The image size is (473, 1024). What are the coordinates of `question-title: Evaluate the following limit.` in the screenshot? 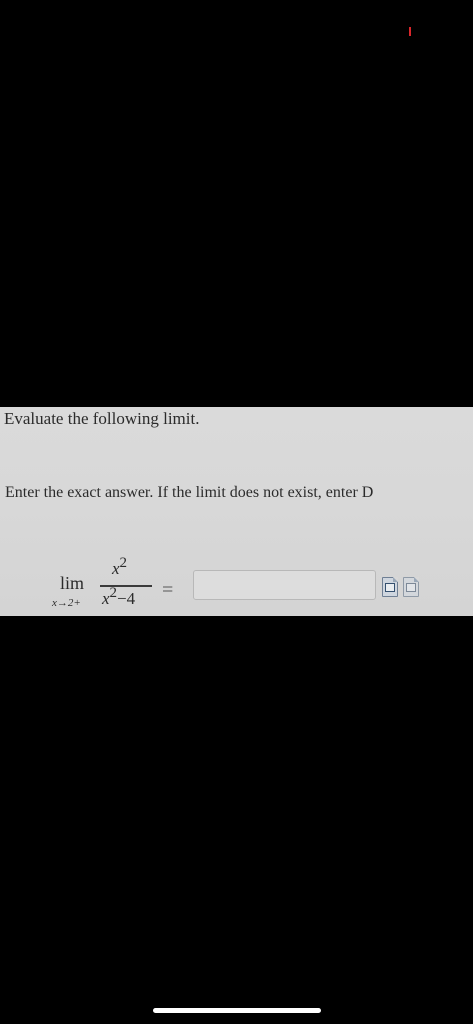 It's located at (102, 418).